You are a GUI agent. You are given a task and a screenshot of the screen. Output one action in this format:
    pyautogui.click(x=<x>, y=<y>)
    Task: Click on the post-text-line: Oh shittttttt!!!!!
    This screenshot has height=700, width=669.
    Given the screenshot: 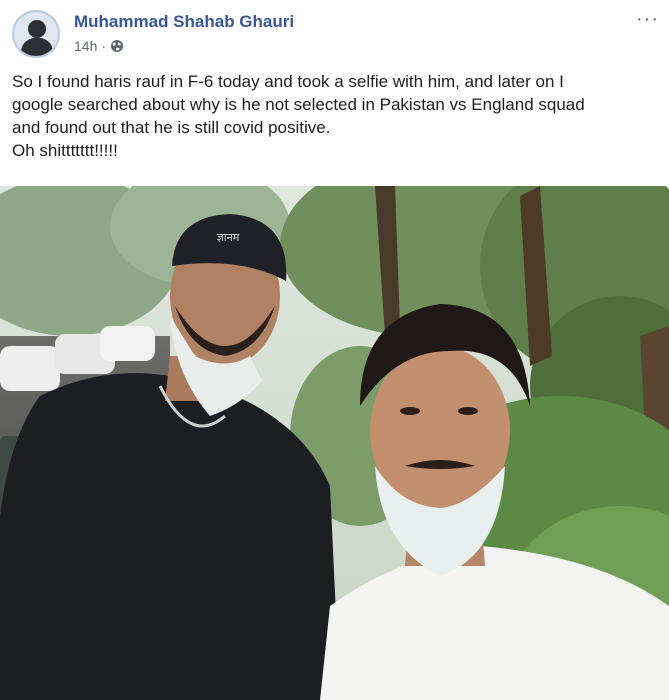 What is the action you would take?
    pyautogui.click(x=65, y=150)
    